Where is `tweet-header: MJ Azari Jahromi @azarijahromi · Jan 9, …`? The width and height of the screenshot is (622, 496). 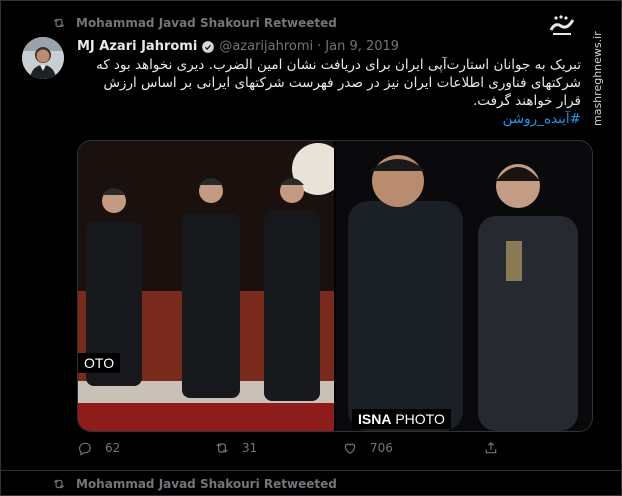 tweet-header: MJ Azari Jahromi @azarijahromi · Jan 9, … is located at coordinates (238, 46).